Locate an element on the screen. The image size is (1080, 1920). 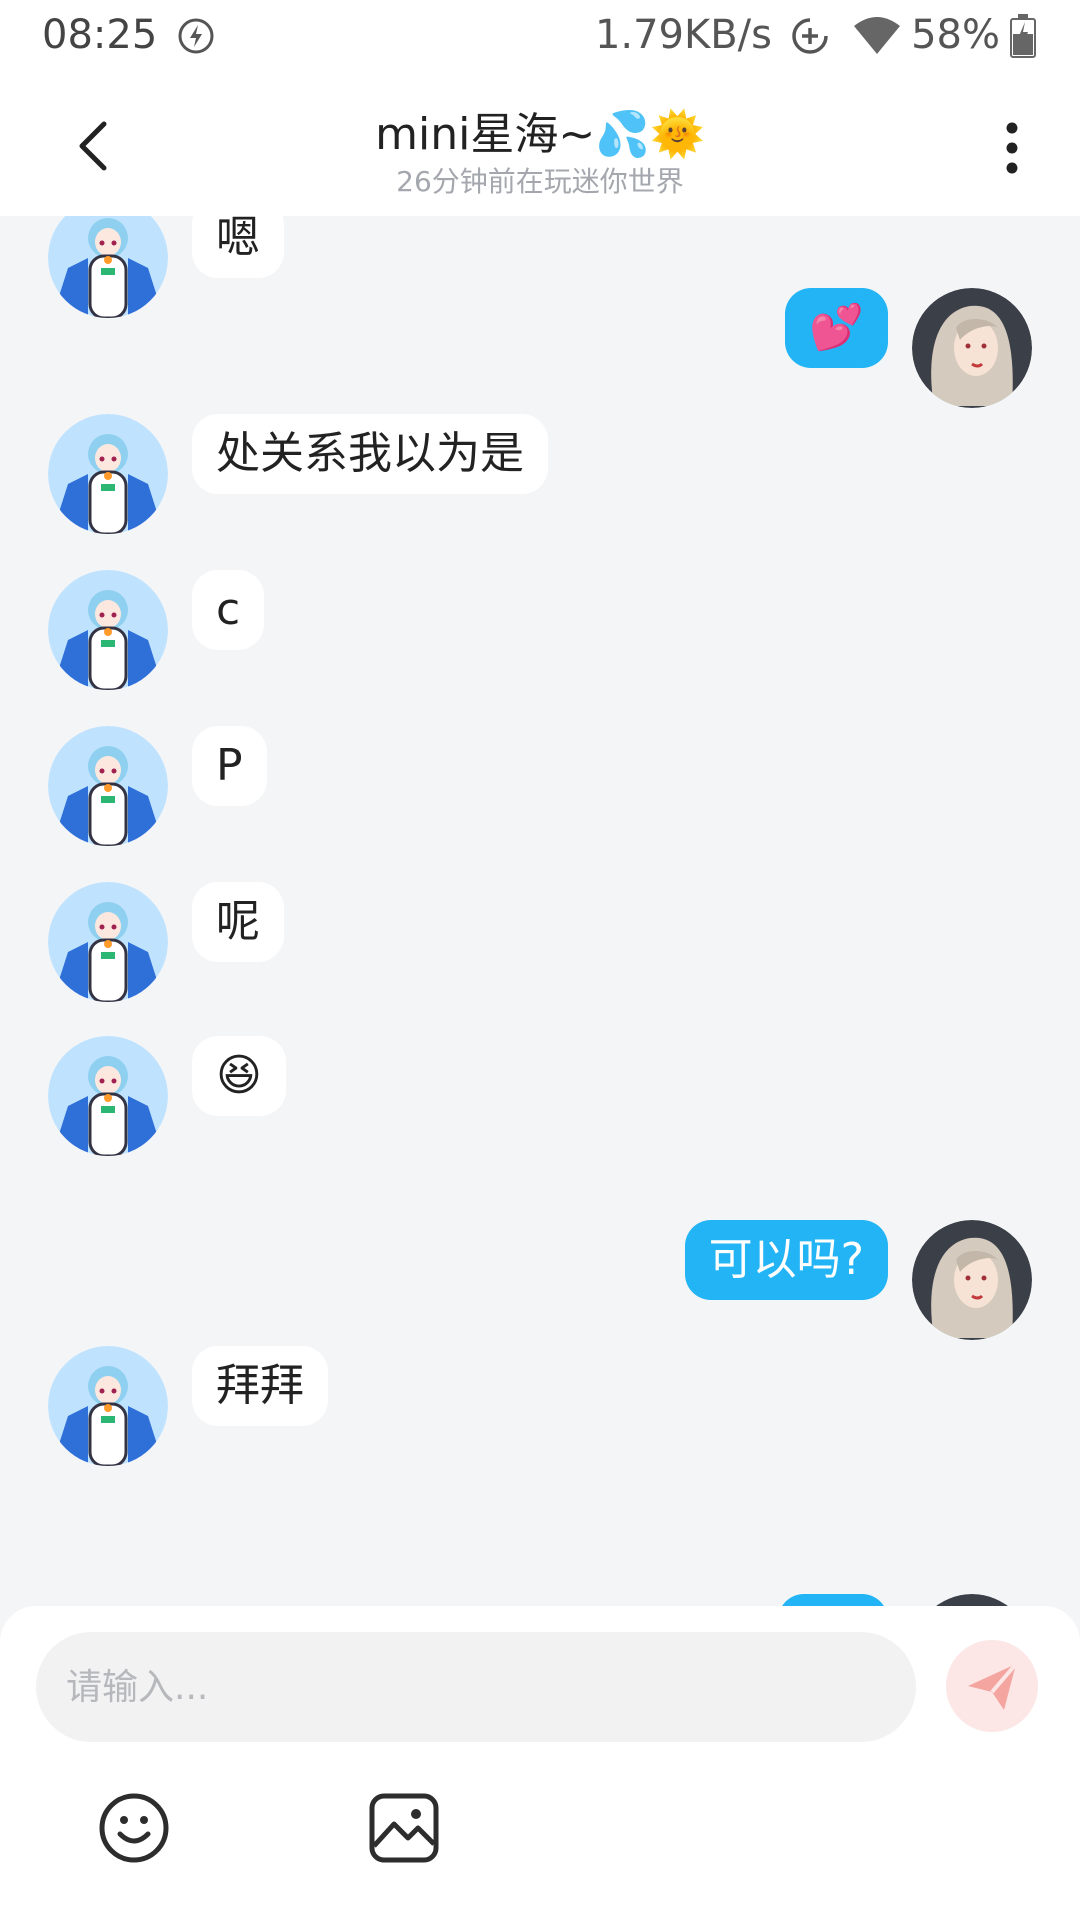
send-icon is located at coordinates (993, 1686).